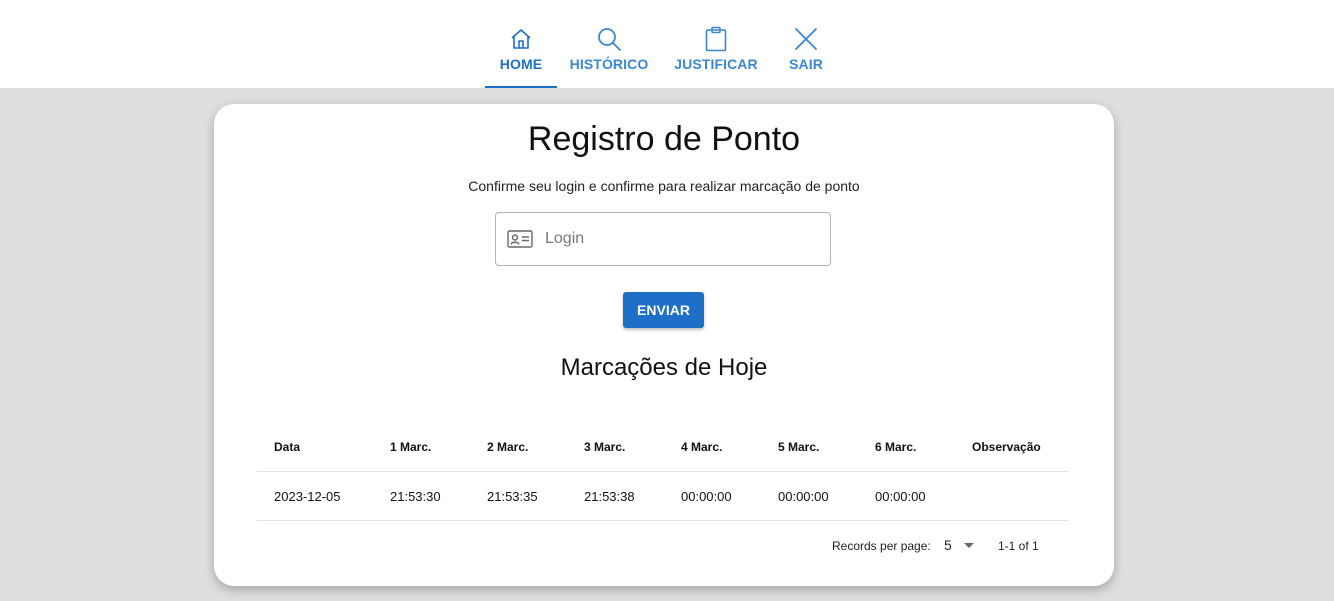 The width and height of the screenshot is (1334, 601). What do you see at coordinates (1012, 496) in the screenshot?
I see `table-cell` at bounding box center [1012, 496].